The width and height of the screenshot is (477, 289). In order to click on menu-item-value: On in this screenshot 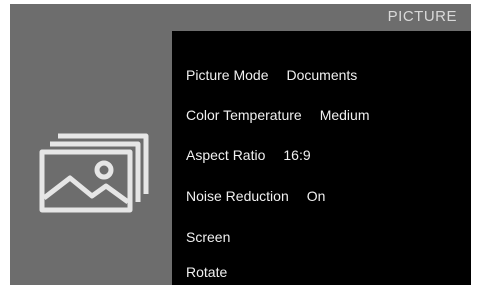, I will do `click(316, 196)`.